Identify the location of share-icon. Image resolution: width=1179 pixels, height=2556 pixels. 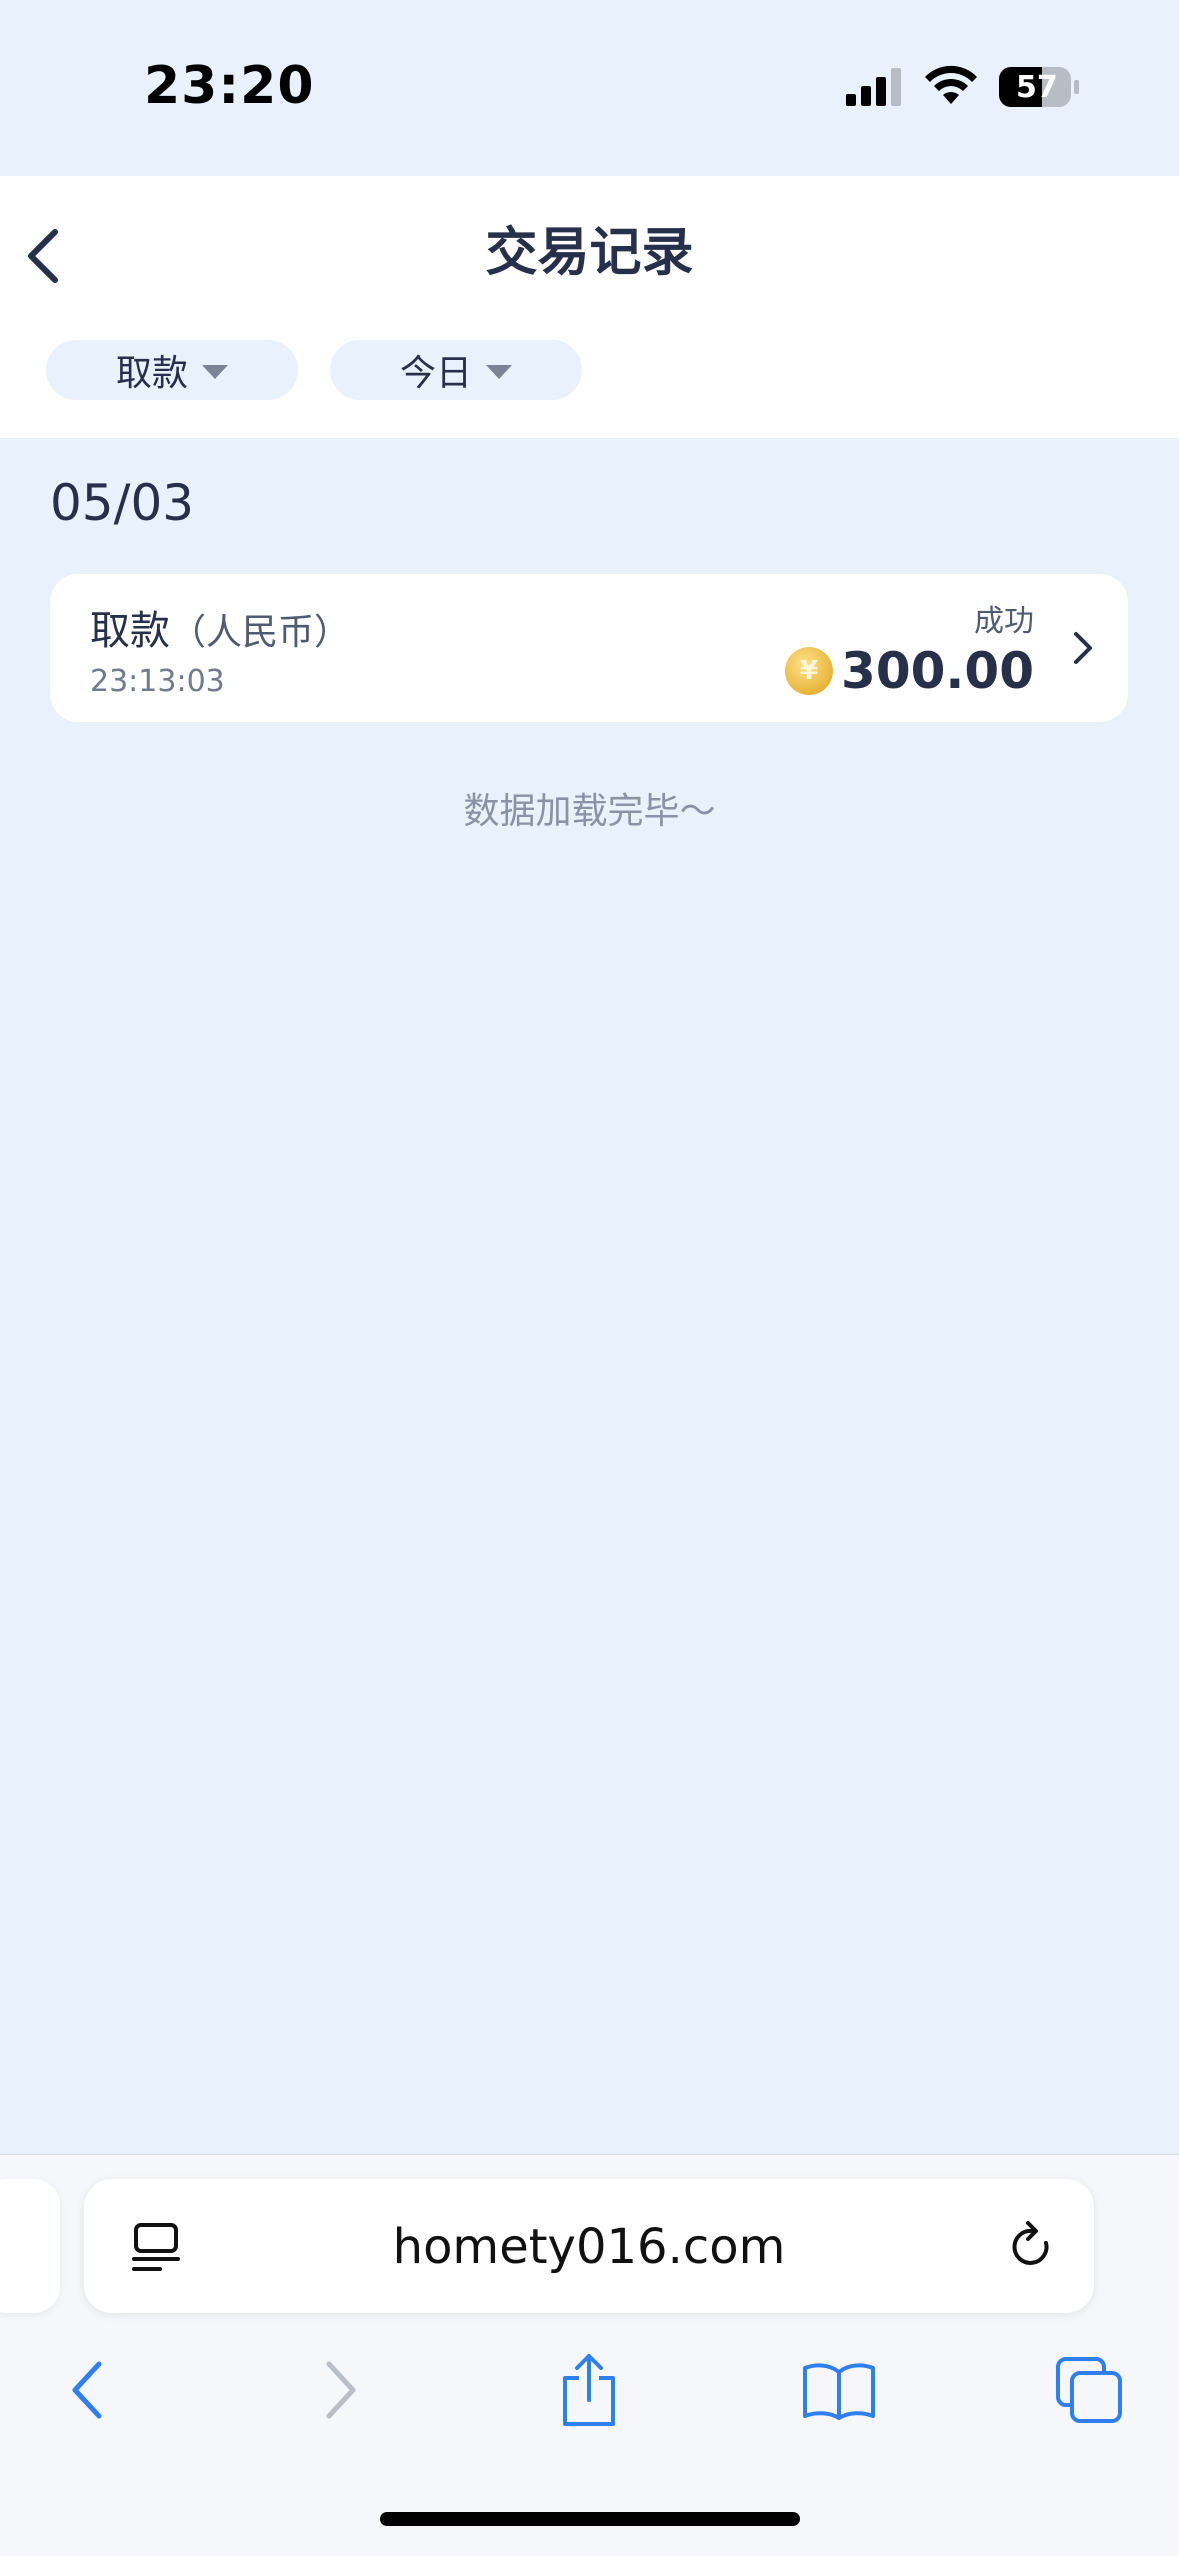
(589, 2390).